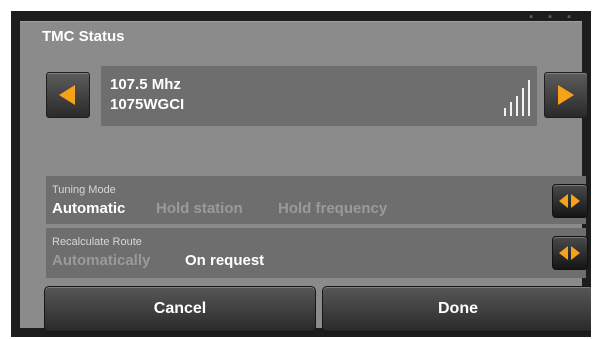  I want to click on signal-strength-icon, so click(518, 97).